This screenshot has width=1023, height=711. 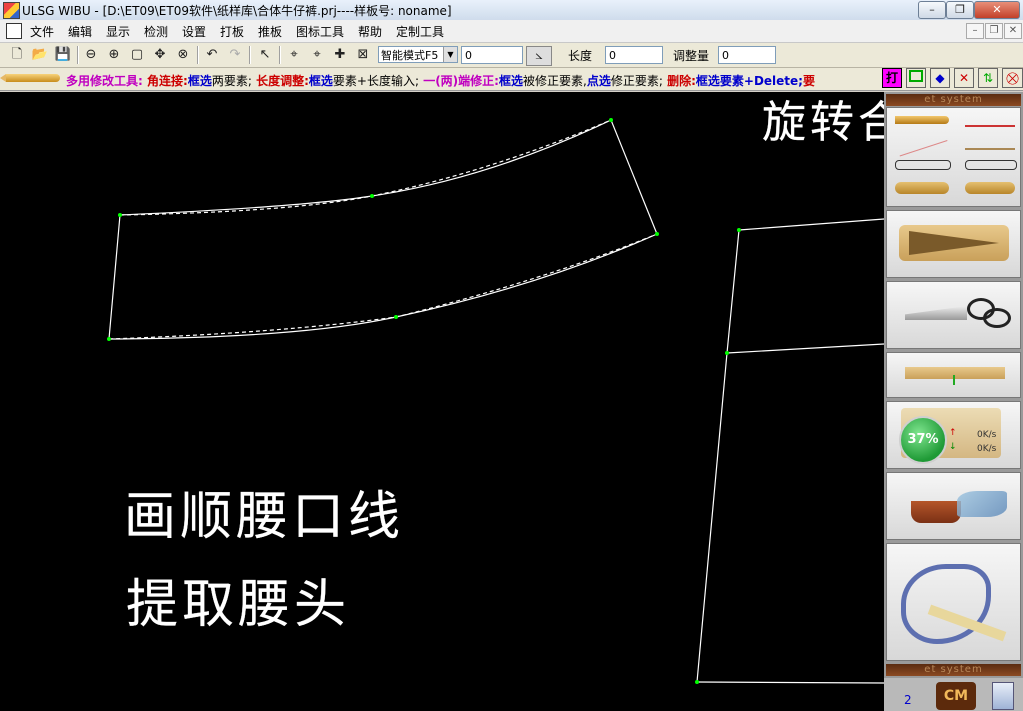 I want to click on hint-segment: 要, so click(x=808, y=81).